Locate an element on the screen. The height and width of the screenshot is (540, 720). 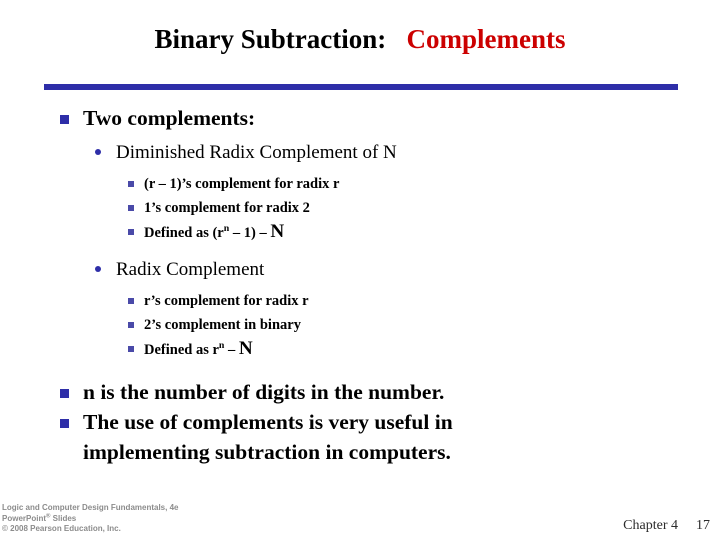
footer-powerpoint-label: PowerPoint is located at coordinates (24, 518).